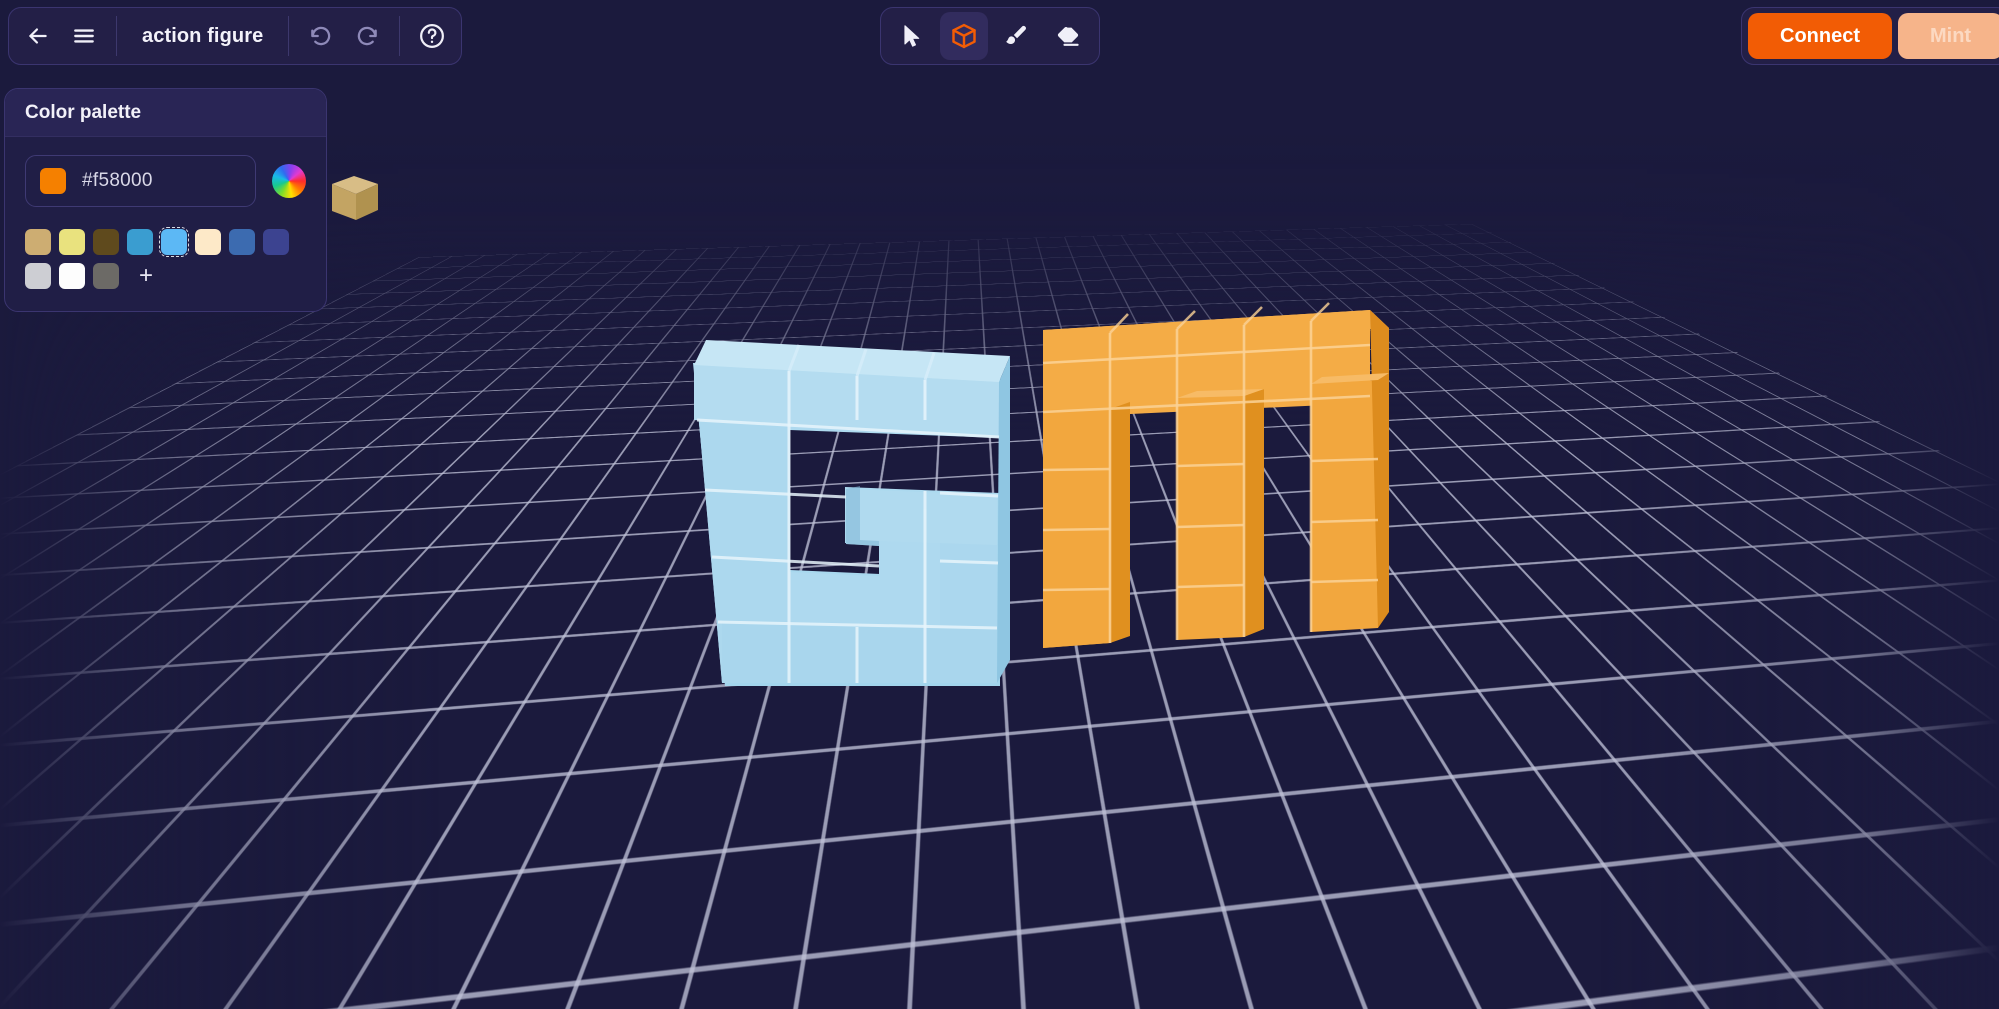  I want to click on color-palette-body: #f58000 +, so click(165, 224).